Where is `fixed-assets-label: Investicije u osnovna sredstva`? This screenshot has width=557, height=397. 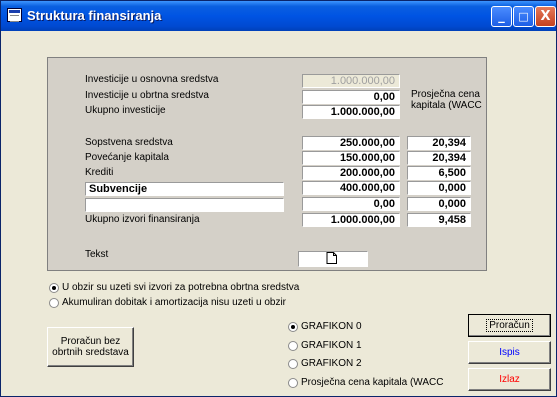
fixed-assets-label: Investicije u osnovna sredstva is located at coordinates (152, 79).